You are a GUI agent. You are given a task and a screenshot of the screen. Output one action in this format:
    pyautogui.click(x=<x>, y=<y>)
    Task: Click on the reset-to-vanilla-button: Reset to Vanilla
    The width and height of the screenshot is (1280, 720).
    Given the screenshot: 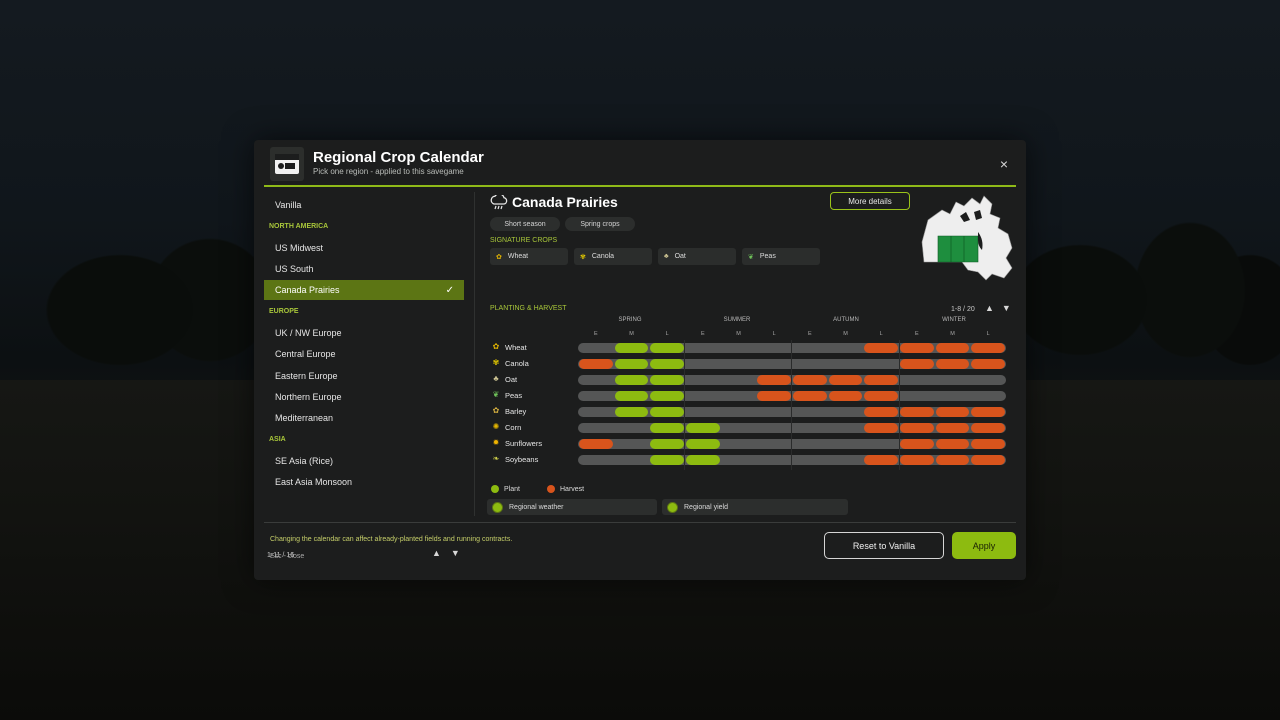 What is the action you would take?
    pyautogui.click(x=884, y=545)
    